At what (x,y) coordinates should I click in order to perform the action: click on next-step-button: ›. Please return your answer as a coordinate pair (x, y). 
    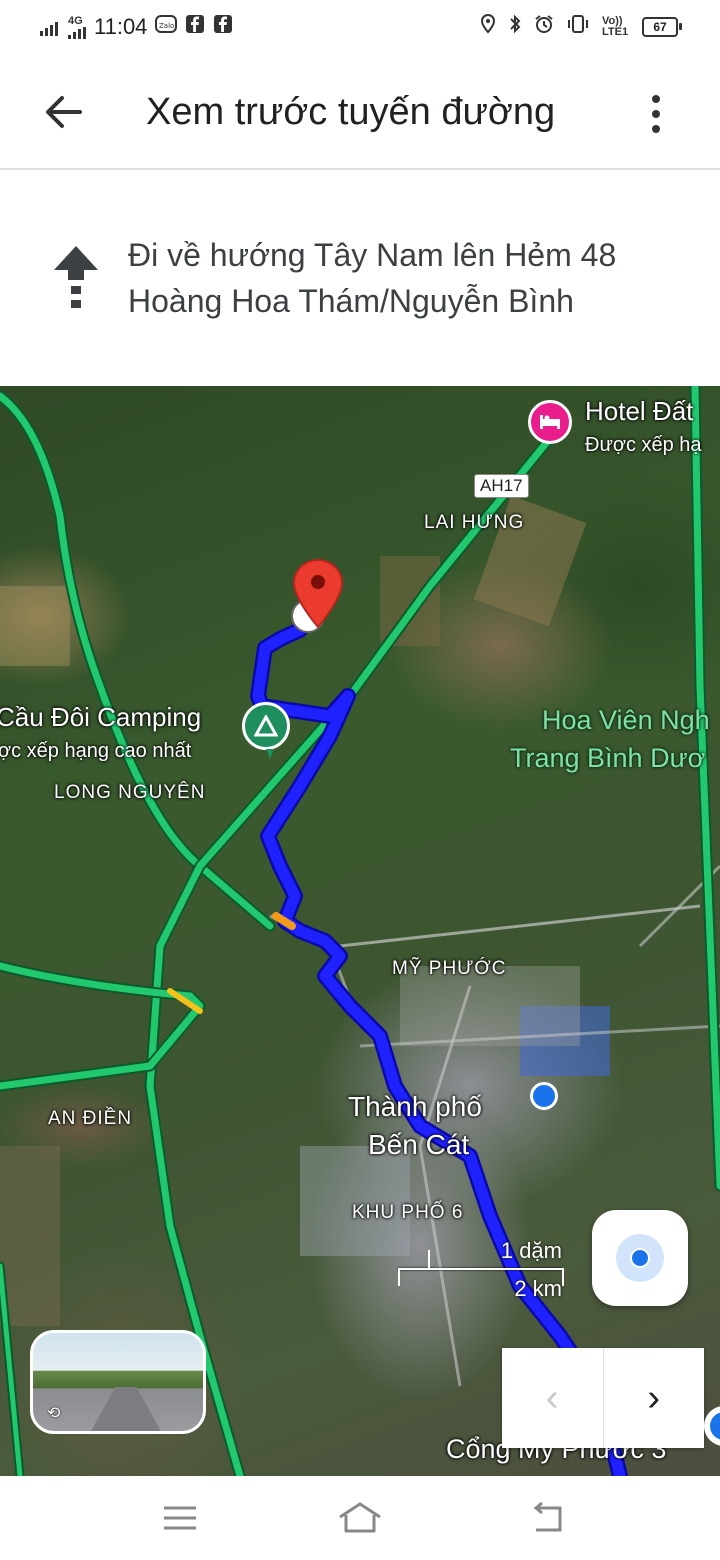
    Looking at the image, I should click on (654, 1398).